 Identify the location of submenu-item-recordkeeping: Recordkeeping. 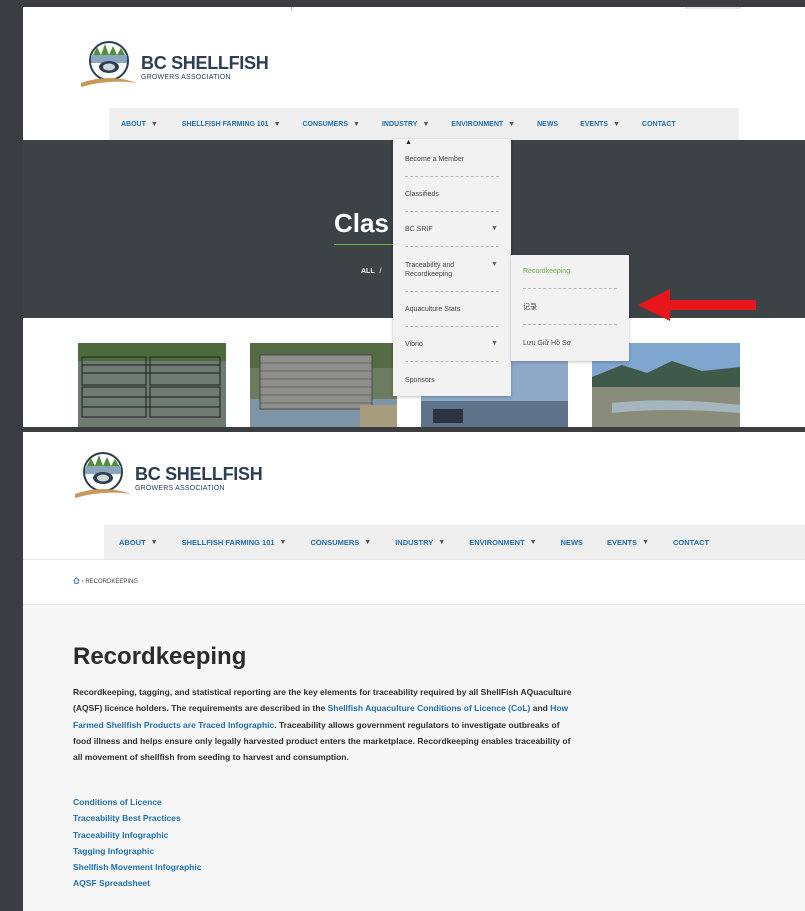
(570, 271).